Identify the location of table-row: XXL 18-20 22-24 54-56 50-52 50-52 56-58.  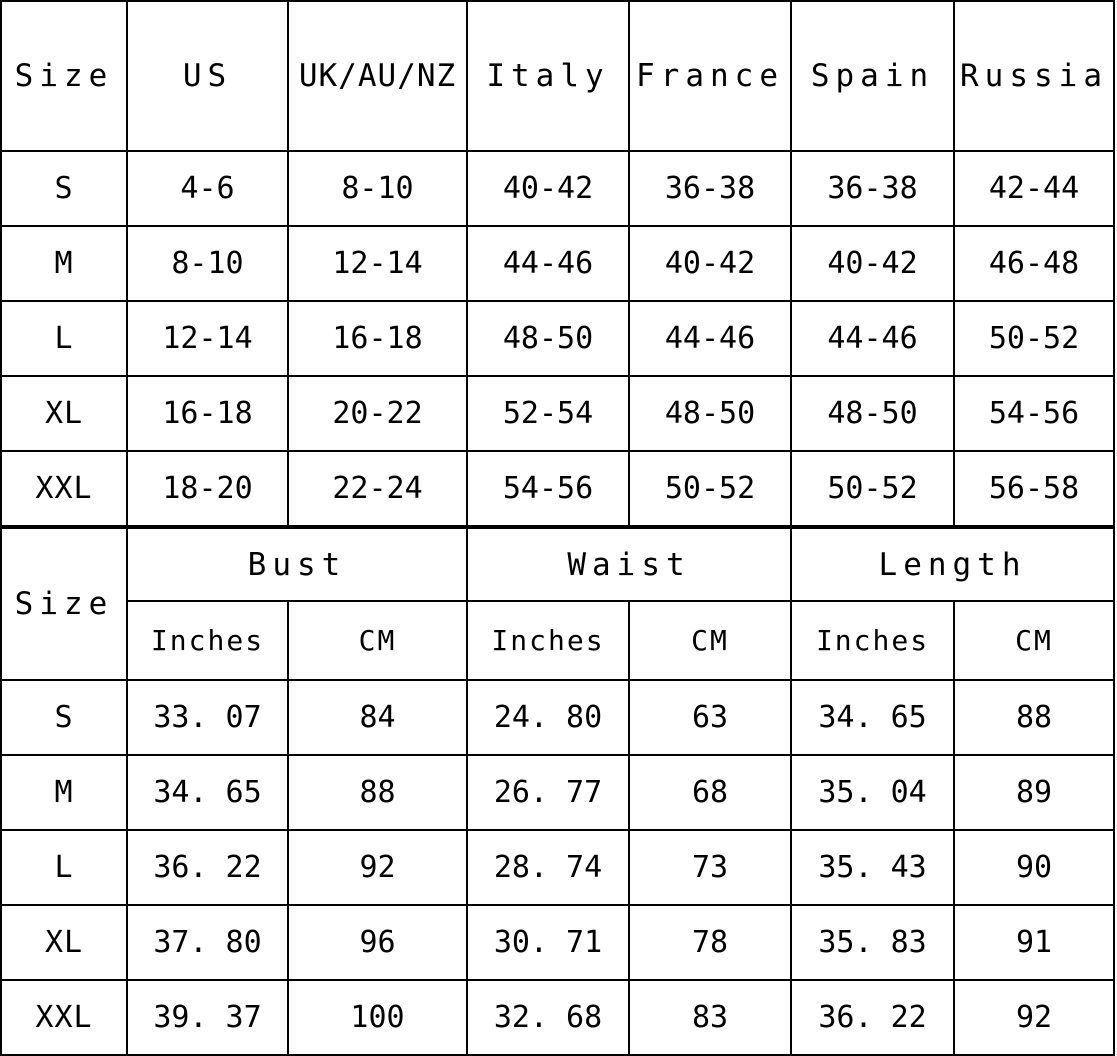
(557, 488).